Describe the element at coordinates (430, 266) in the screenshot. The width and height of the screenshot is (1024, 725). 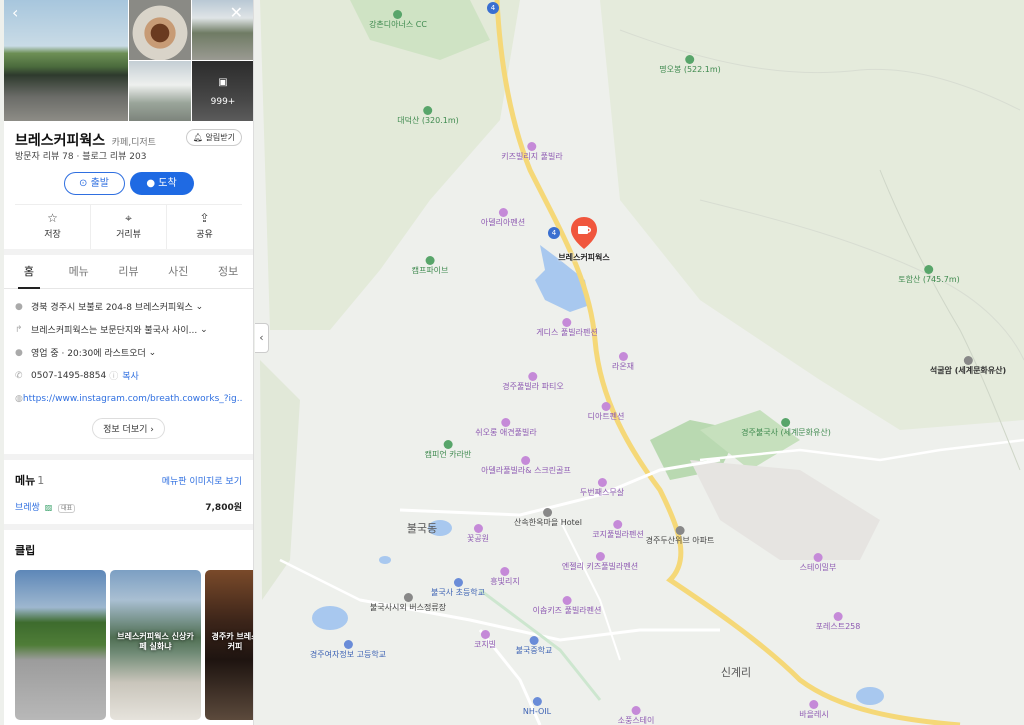
I see `map-label: 캠프파이브` at that location.